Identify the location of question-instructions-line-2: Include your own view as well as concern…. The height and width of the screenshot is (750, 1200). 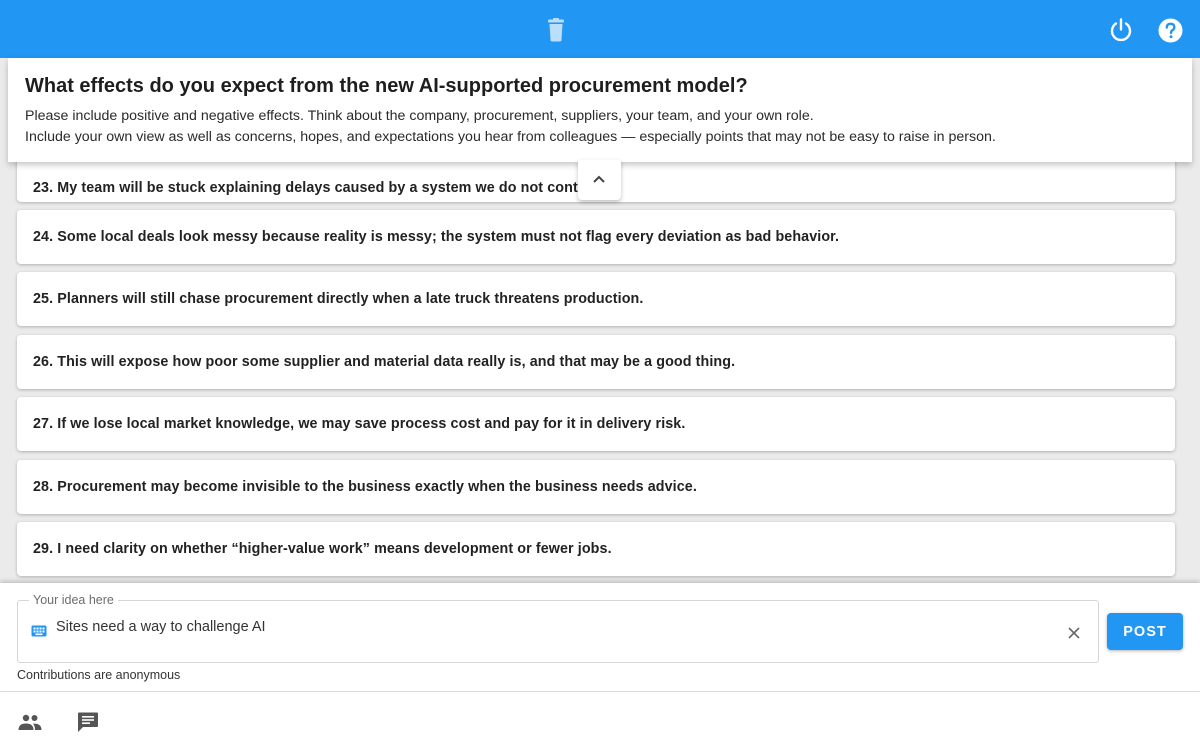
(510, 137).